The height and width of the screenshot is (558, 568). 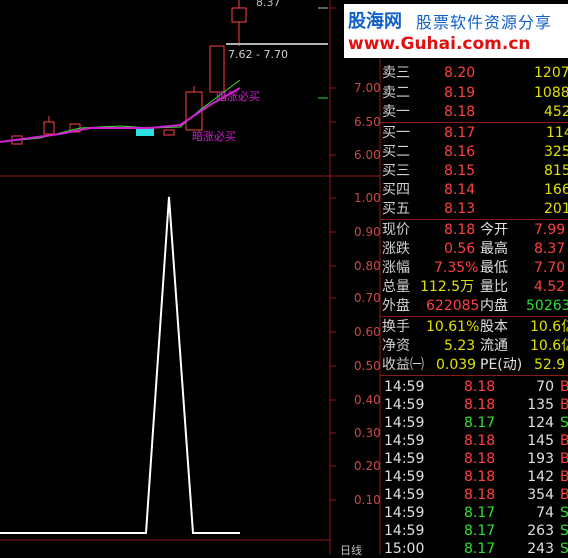 I want to click on stat-row: 换手 10.61% 股本 10.6亿, so click(x=475, y=327).